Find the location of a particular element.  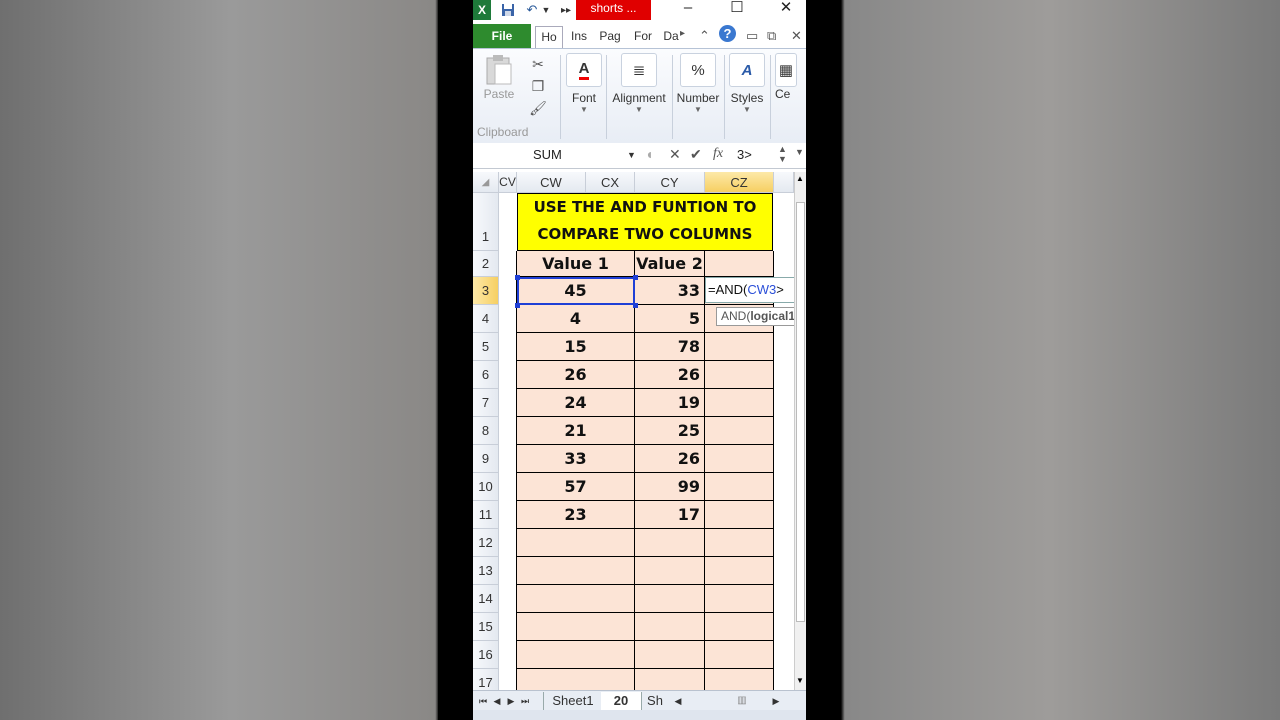

value2-cell: 17 is located at coordinates (670, 515).